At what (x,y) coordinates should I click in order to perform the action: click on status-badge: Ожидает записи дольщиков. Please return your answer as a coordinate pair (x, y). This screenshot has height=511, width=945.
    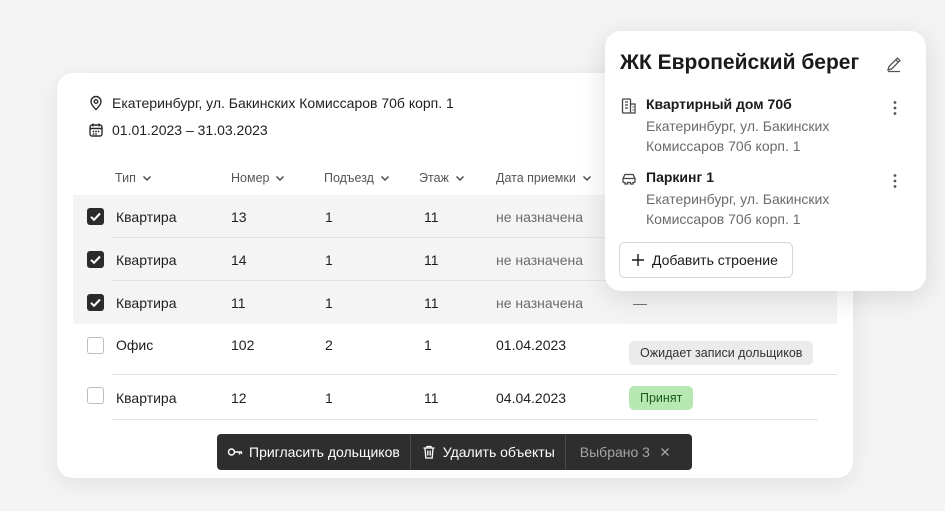
    Looking at the image, I should click on (721, 353).